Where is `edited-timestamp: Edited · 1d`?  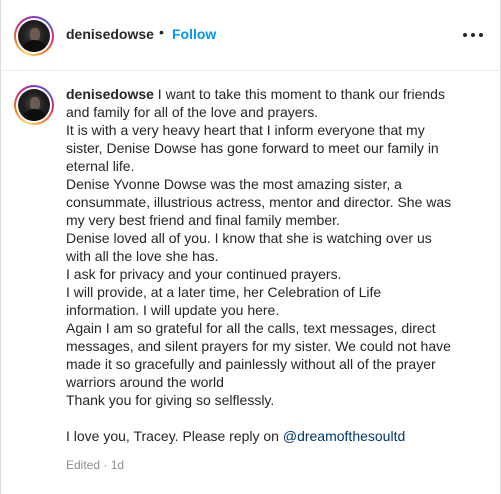
edited-timestamp: Edited · 1d is located at coordinates (95, 465).